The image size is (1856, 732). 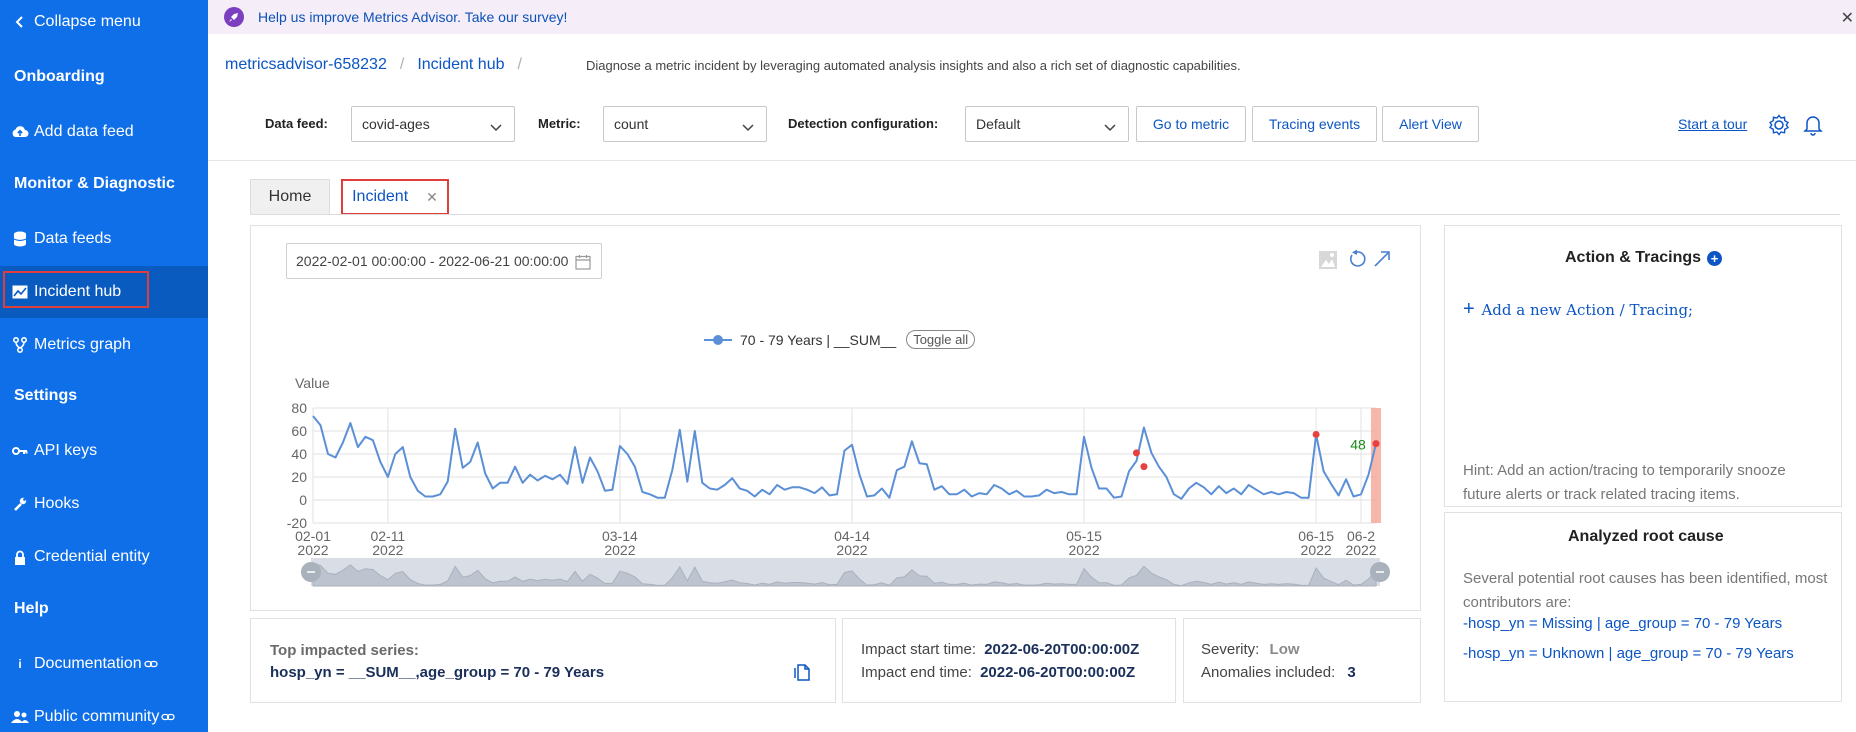 What do you see at coordinates (20, 132) in the screenshot?
I see `cloud-upload-icon` at bounding box center [20, 132].